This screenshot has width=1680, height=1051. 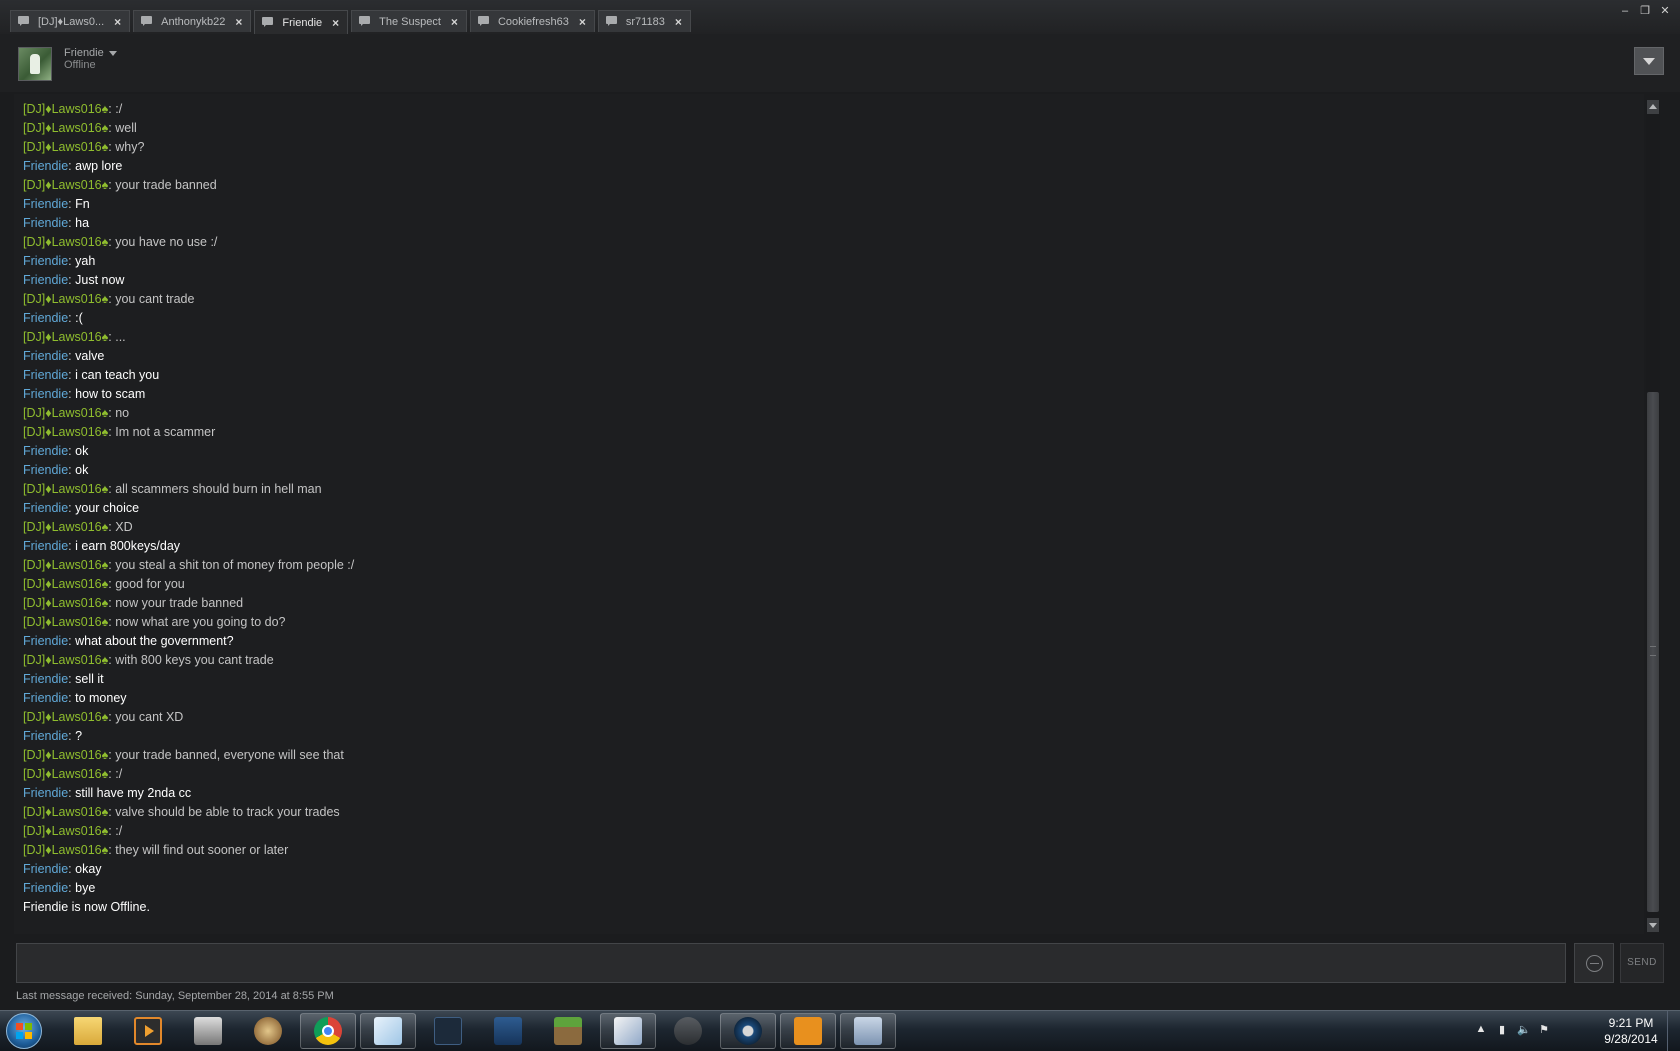 I want to click on chat-message: Friendie: :(, so click(x=813, y=318).